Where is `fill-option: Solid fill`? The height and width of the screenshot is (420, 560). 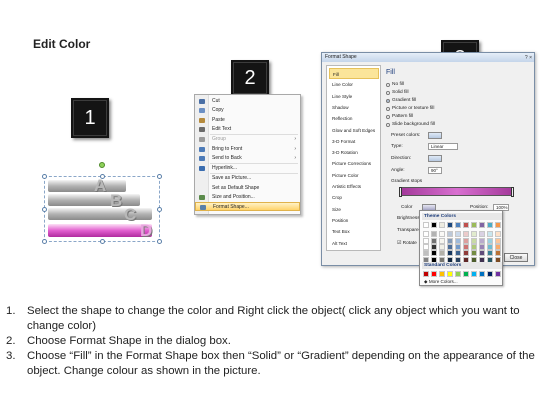 fill-option: Solid fill is located at coordinates (397, 92).